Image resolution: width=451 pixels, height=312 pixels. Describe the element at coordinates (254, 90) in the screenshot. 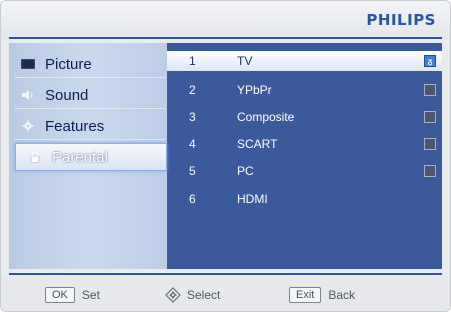

I see `row-label: YPbPr` at that location.